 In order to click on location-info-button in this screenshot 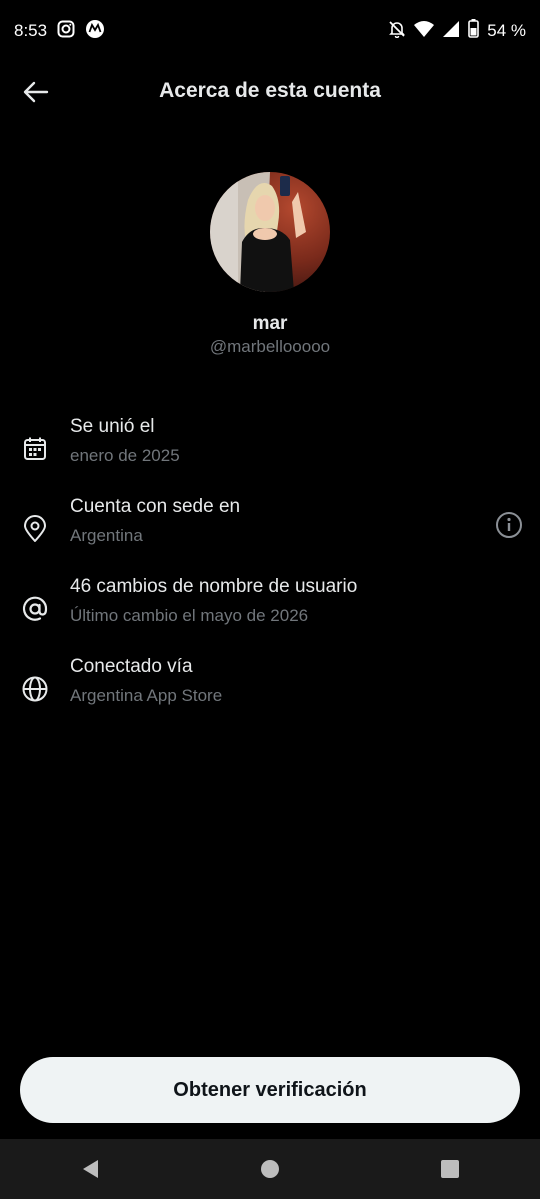, I will do `click(509, 525)`.